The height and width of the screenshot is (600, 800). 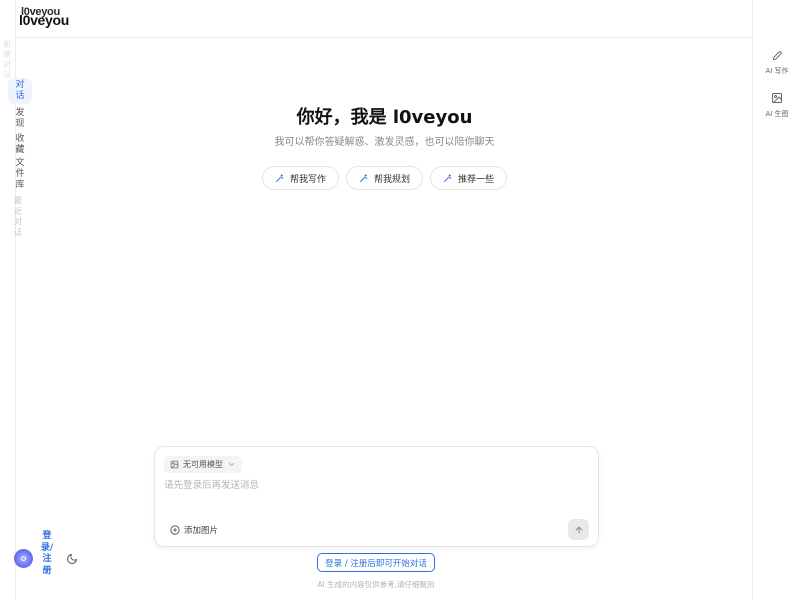 What do you see at coordinates (47, 554) in the screenshot?
I see `sidebar-login-link: 登录/注册` at bounding box center [47, 554].